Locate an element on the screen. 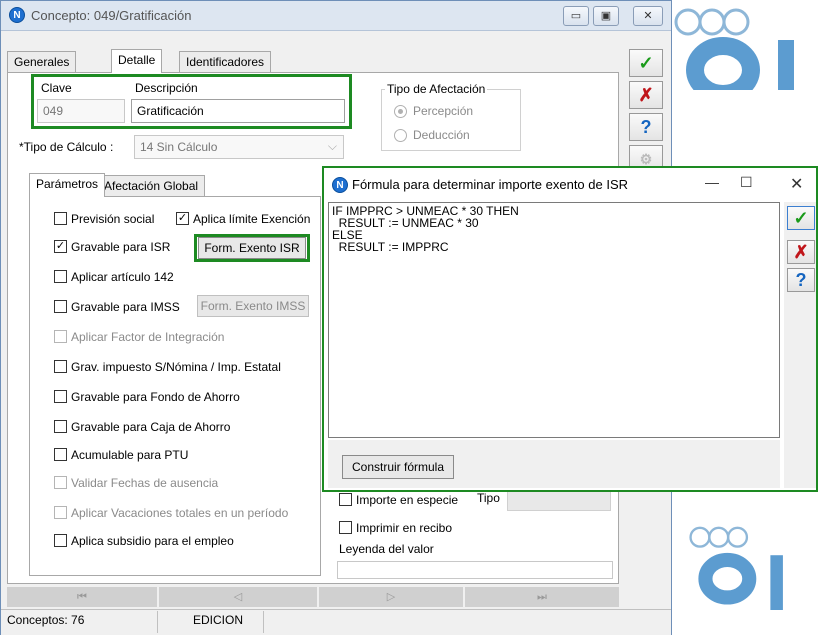 This screenshot has width=818, height=635. gravable-imss-checkbox is located at coordinates (60, 306).